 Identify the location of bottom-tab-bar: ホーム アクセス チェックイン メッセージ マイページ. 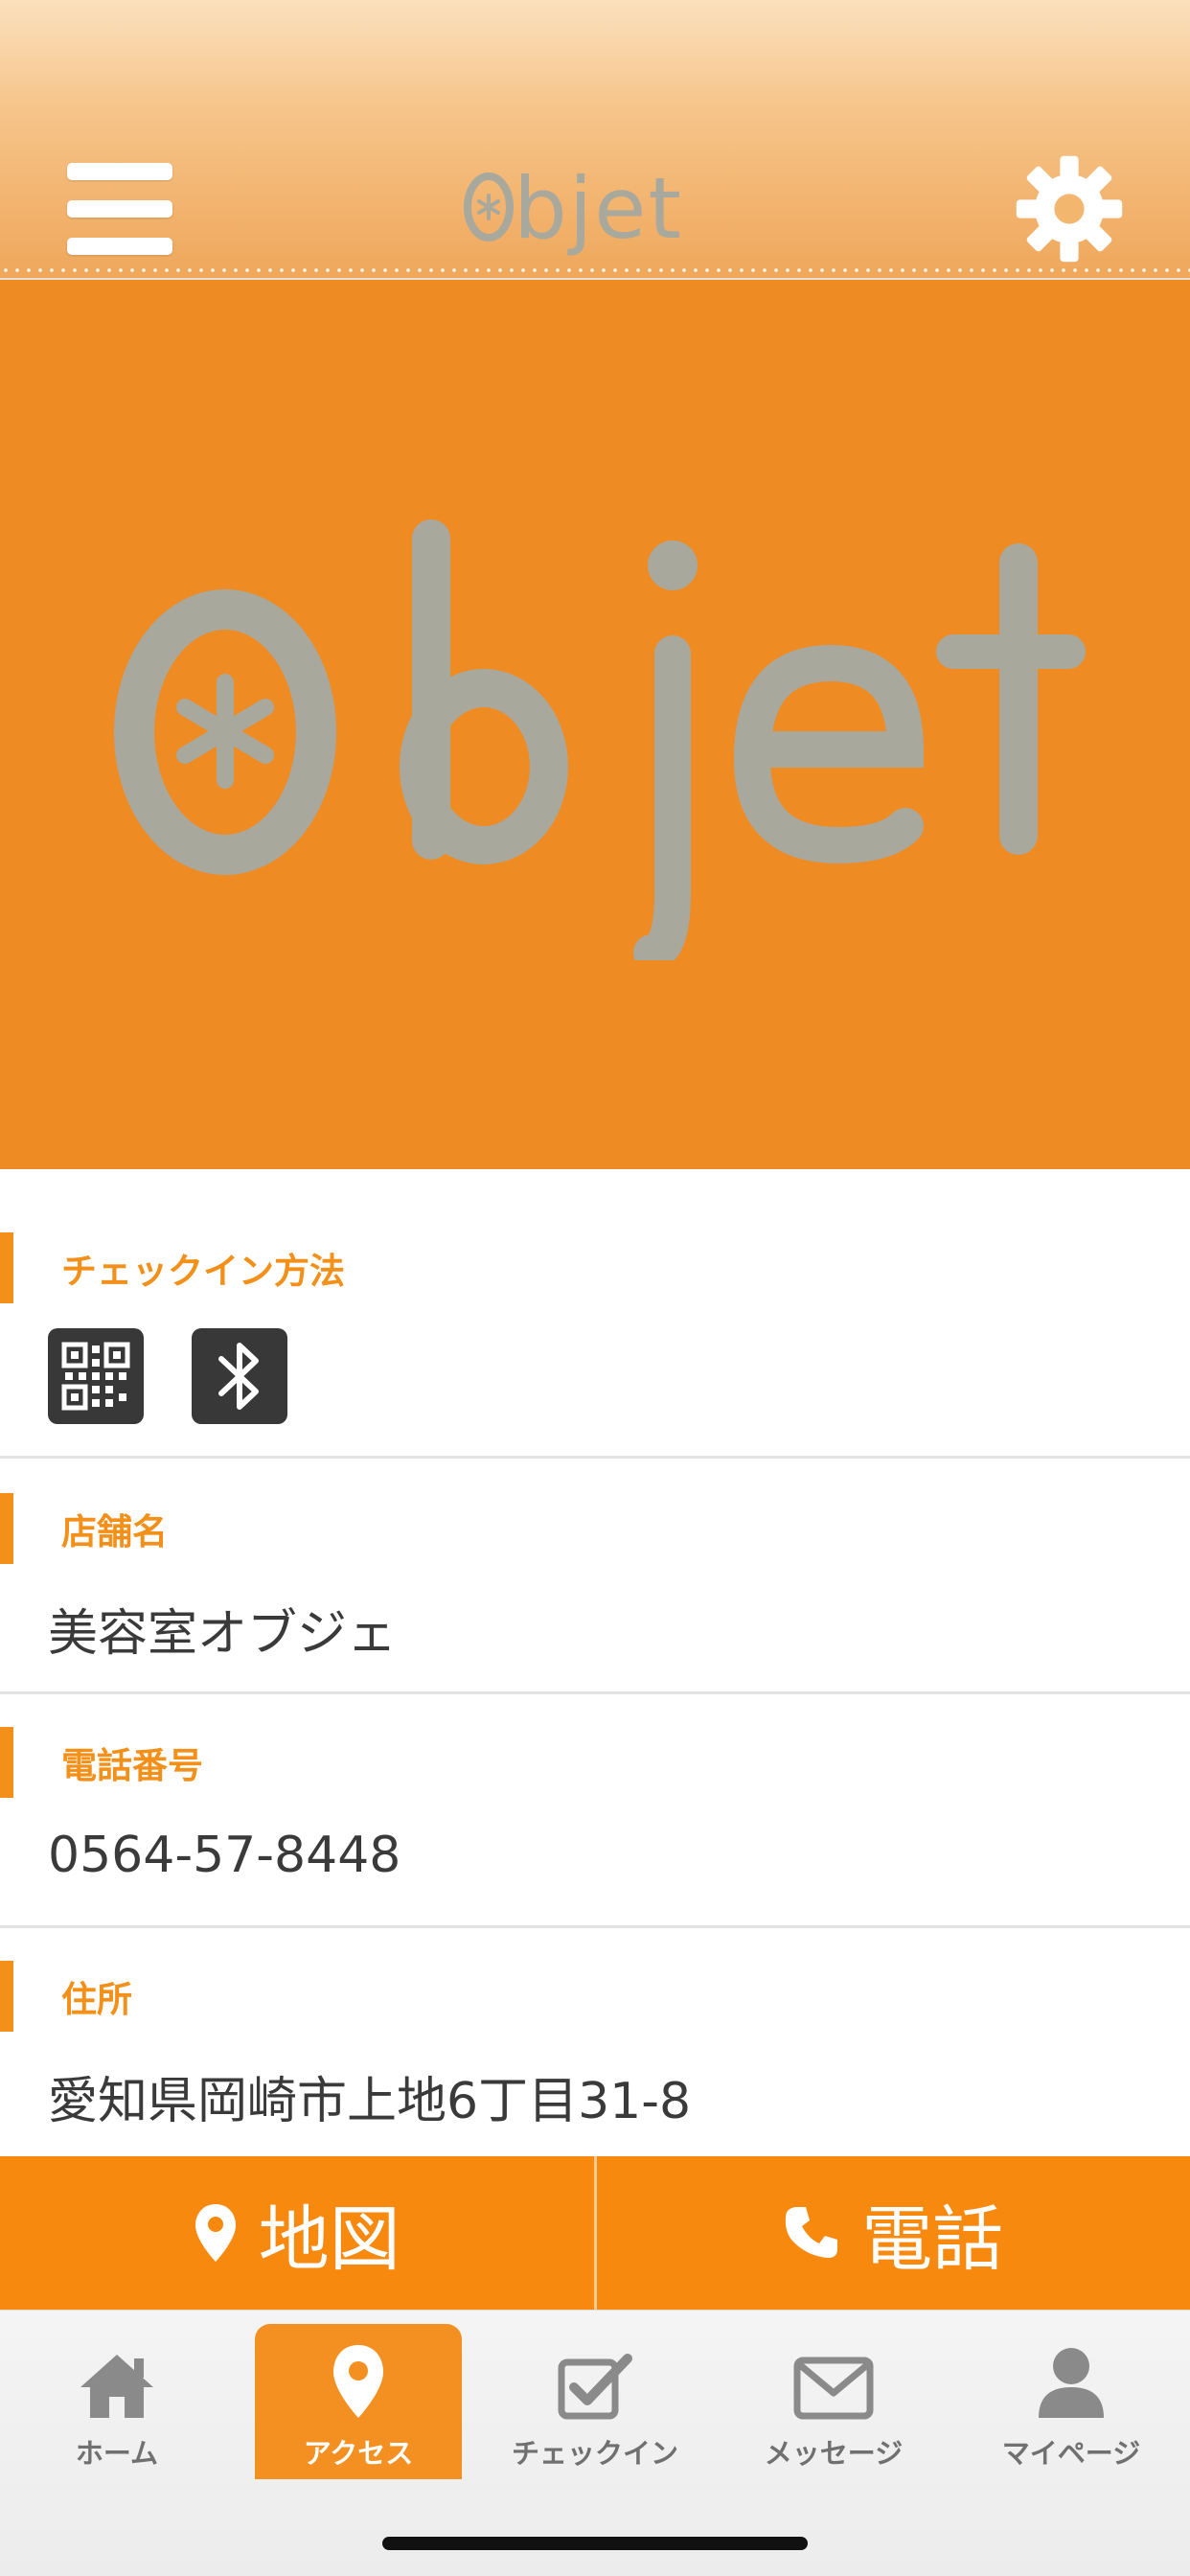
(595, 2443).